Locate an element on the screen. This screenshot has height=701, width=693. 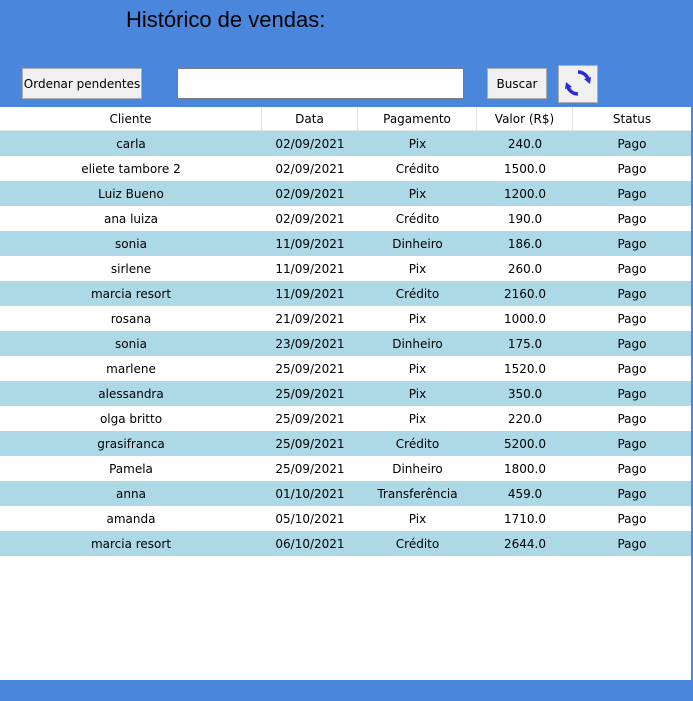
cell-valor: 459.0 is located at coordinates (525, 493).